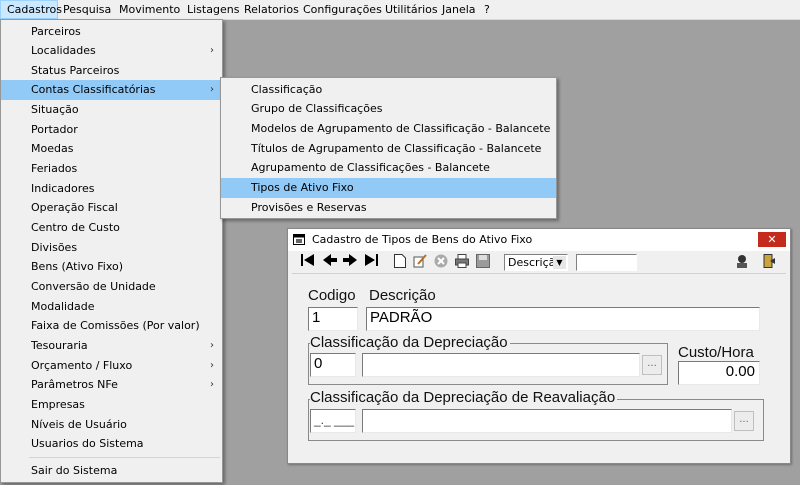 This screenshot has height=485, width=800. Describe the element at coordinates (330, 262) in the screenshot. I see `prev-record-icon` at that location.